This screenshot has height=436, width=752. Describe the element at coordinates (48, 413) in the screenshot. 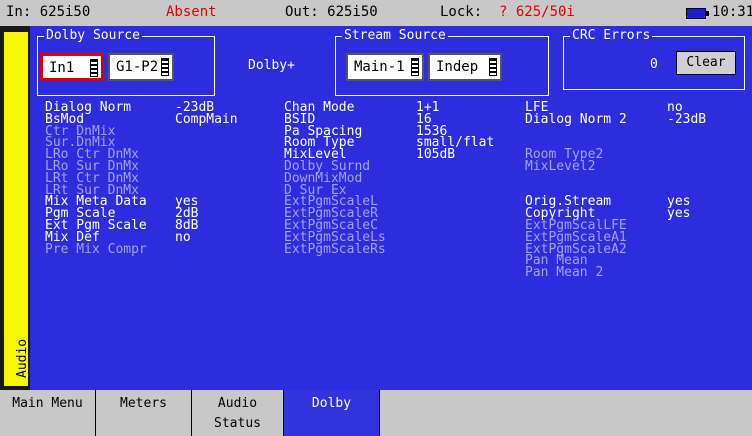

I see `tab-main-menu: Main Menu` at that location.